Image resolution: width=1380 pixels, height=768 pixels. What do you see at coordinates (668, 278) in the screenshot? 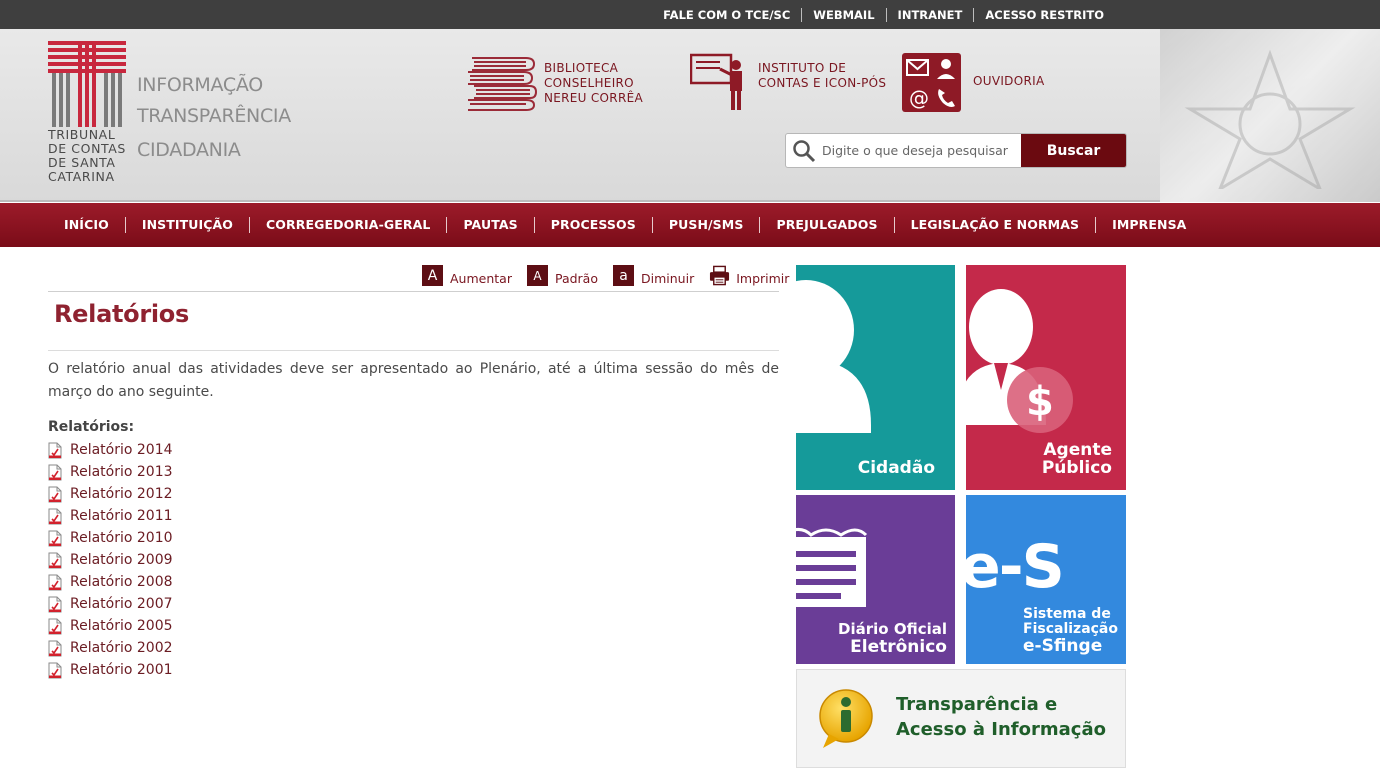
I see `decrease-font-label: Diminuir` at bounding box center [668, 278].